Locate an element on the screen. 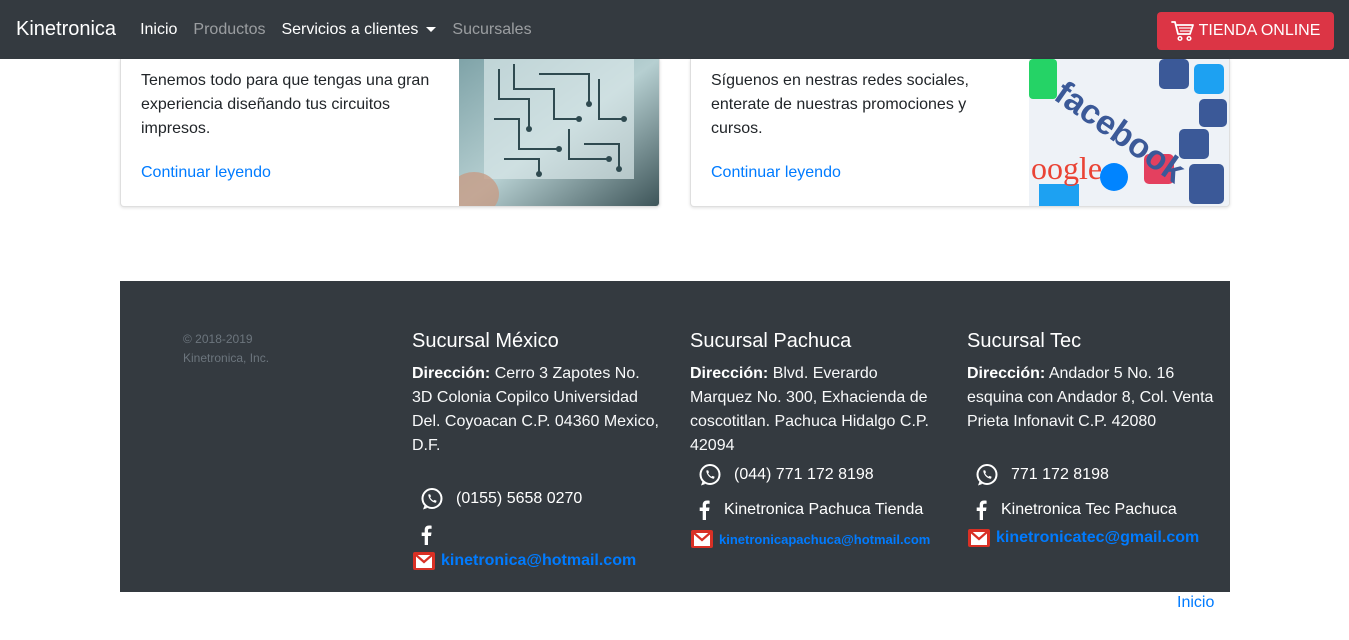 Image resolution: width=1349 pixels, height=640 pixels. email-row: kinetronica@hotmail.com is located at coordinates (524, 561).